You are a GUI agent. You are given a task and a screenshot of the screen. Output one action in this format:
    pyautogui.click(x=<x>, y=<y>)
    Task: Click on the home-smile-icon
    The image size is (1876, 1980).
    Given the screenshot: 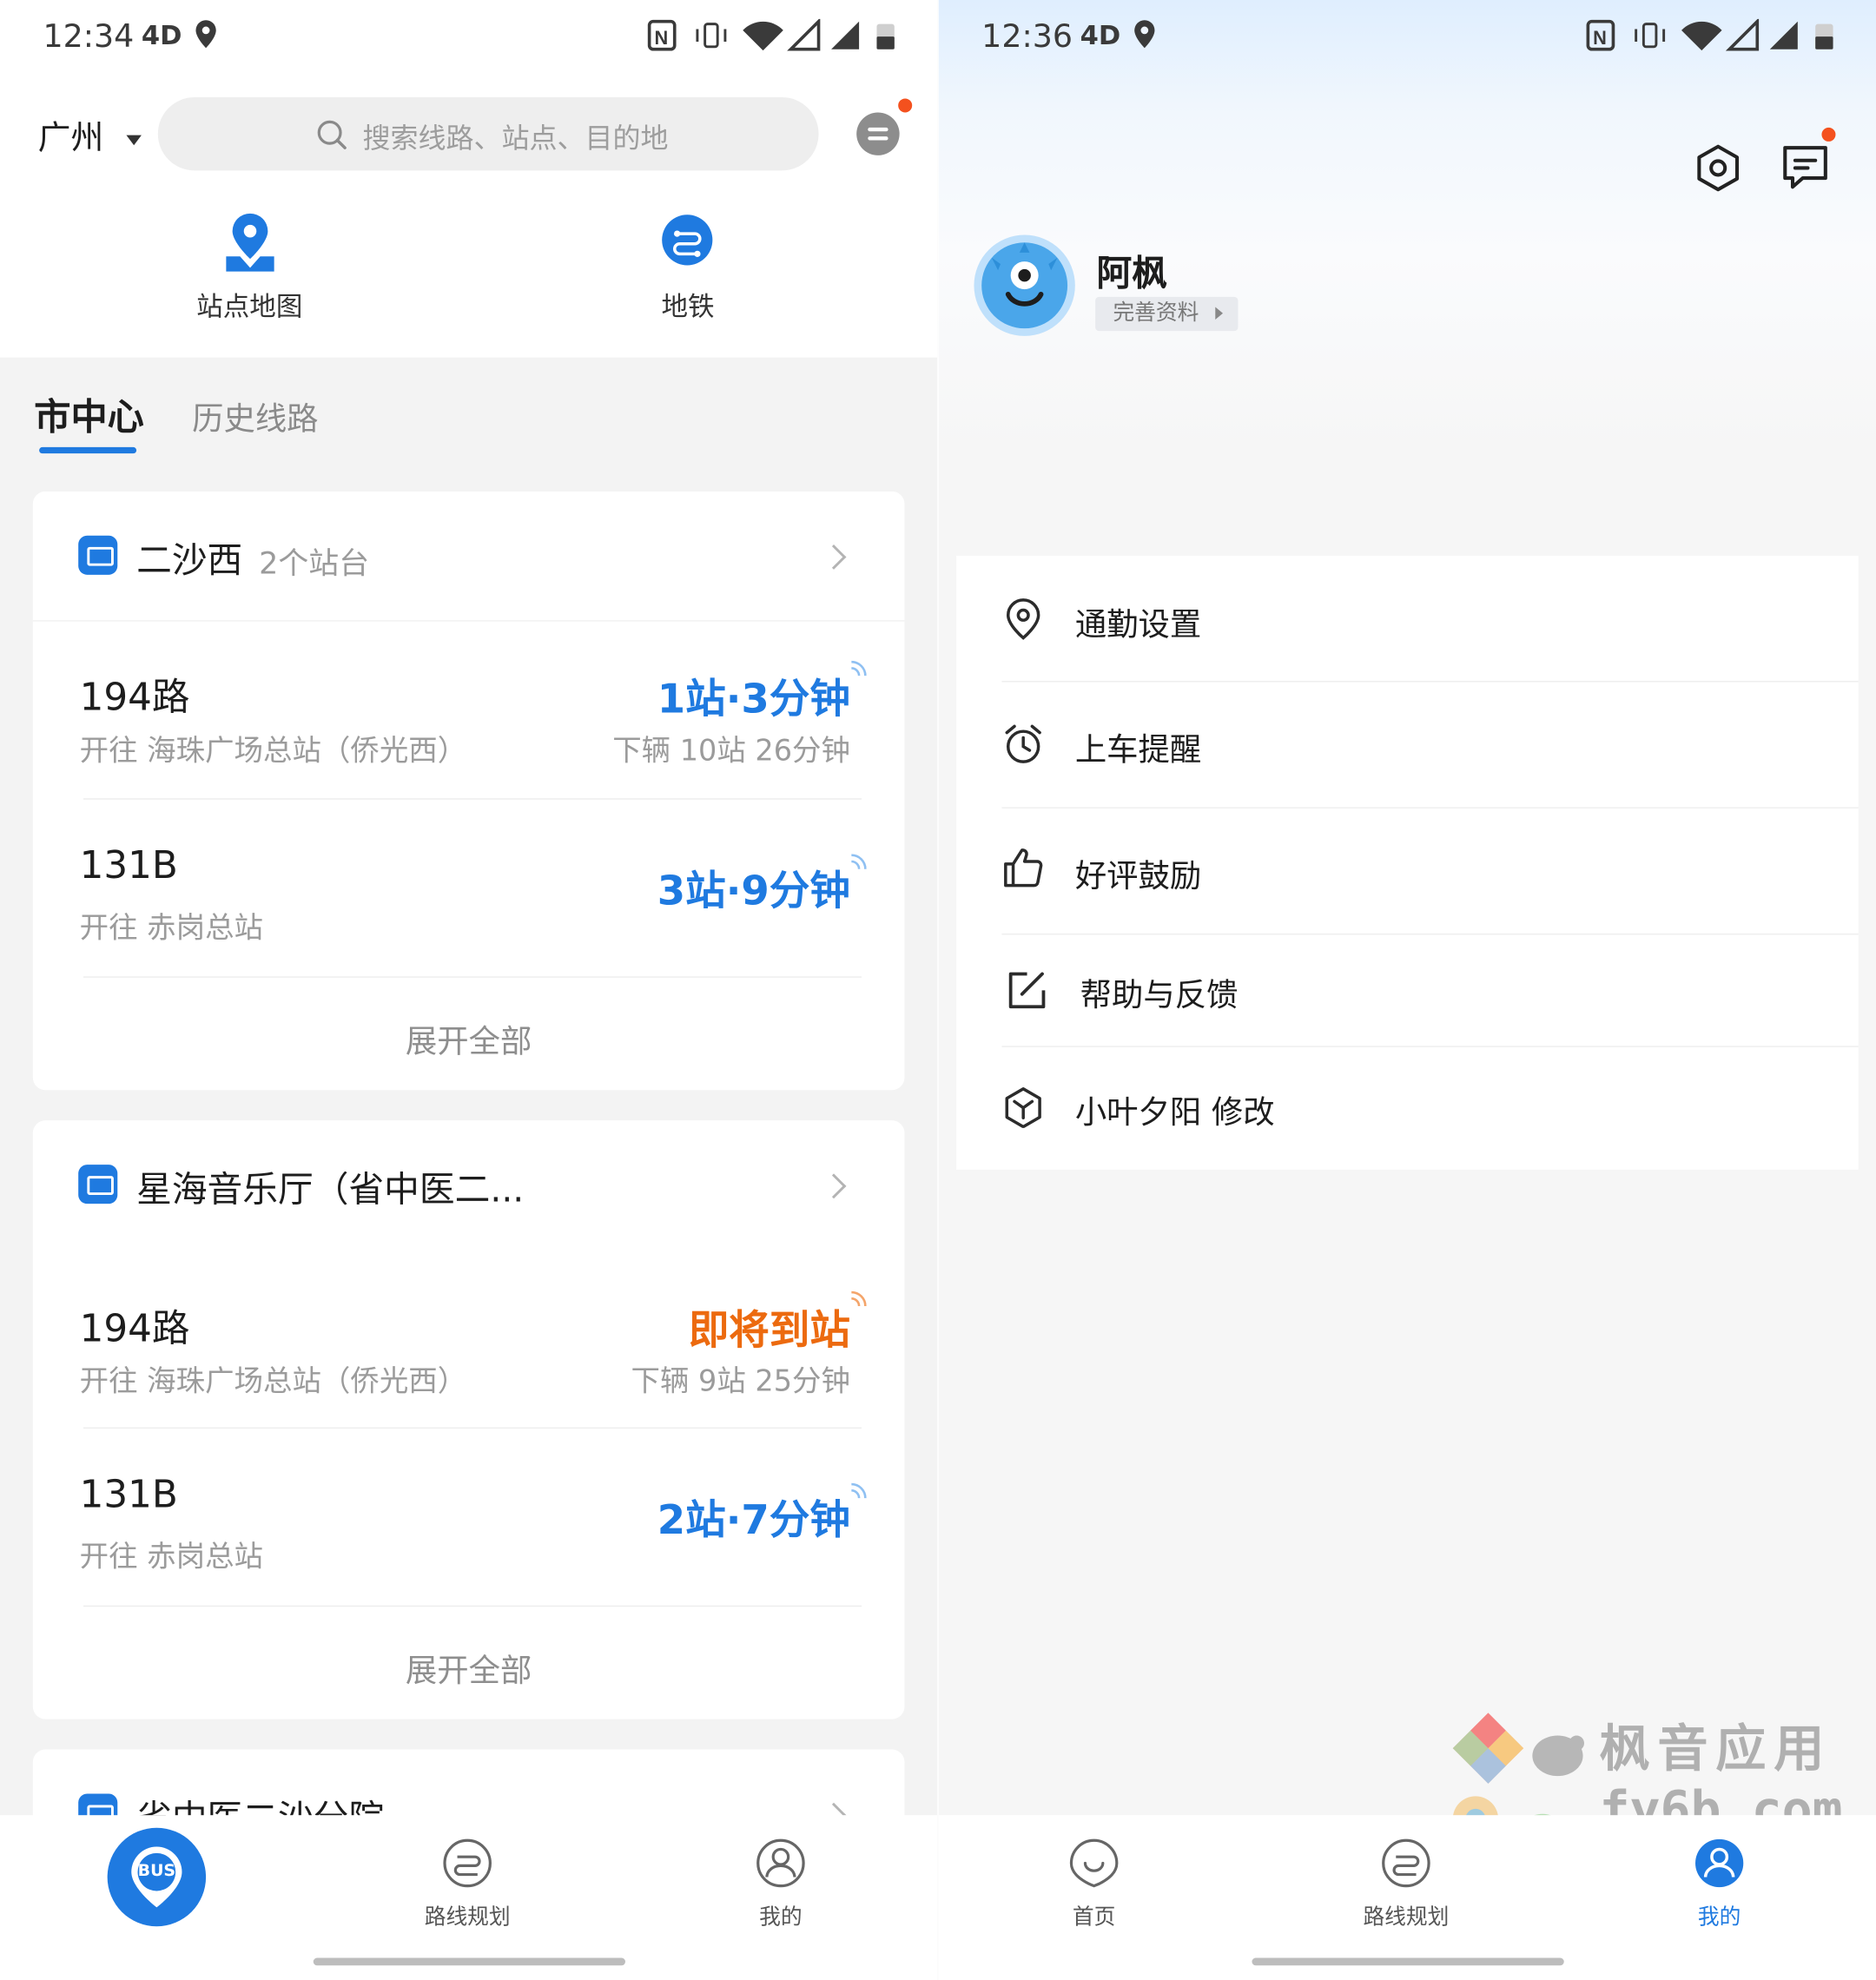 What is the action you would take?
    pyautogui.click(x=1094, y=1863)
    